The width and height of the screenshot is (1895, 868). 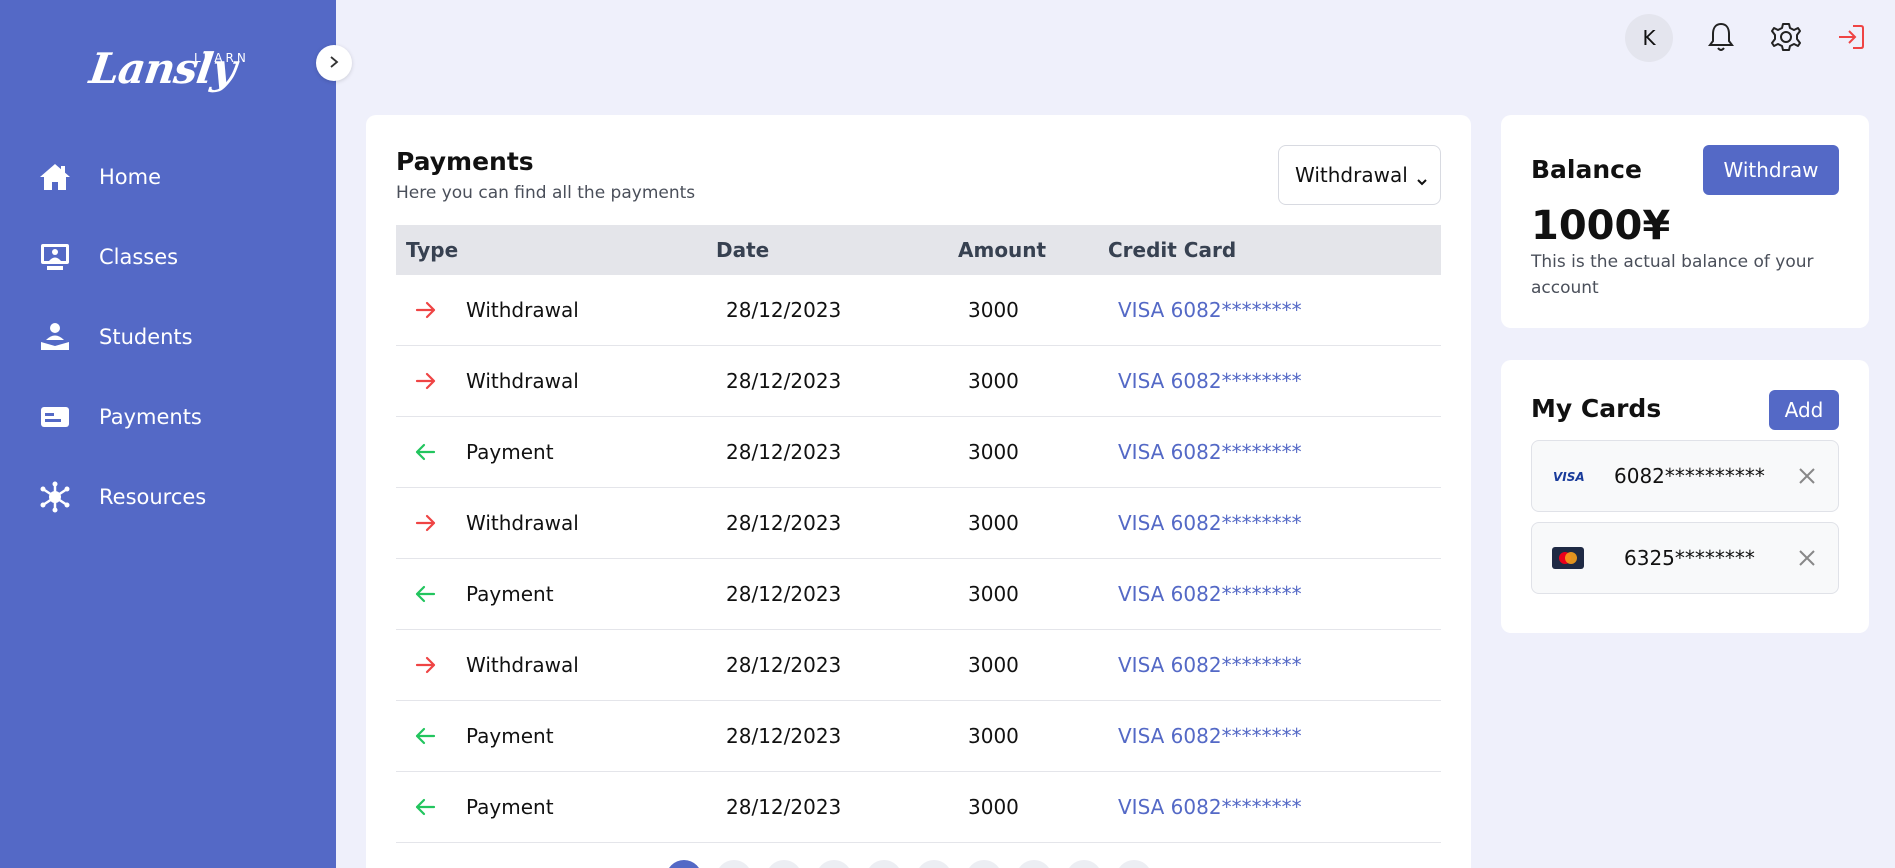 What do you see at coordinates (55, 417) in the screenshot?
I see `card-icon` at bounding box center [55, 417].